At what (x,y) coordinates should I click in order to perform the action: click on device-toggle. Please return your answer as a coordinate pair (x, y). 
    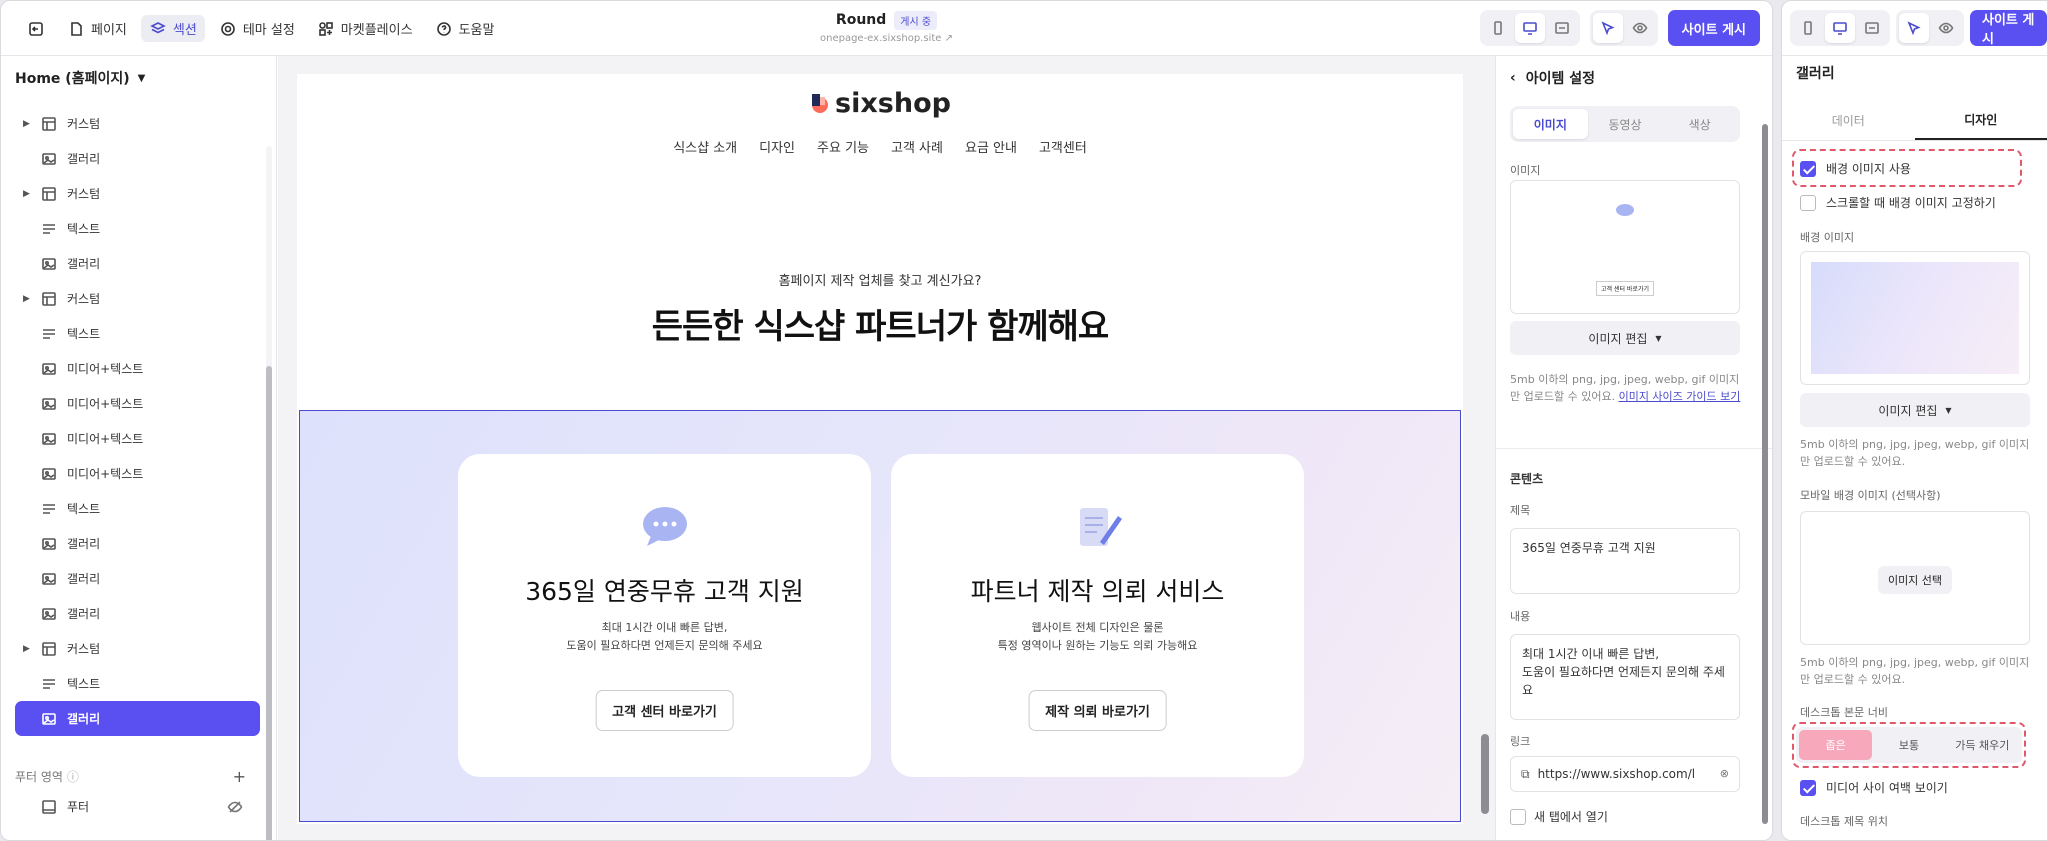
    Looking at the image, I should click on (1529, 28).